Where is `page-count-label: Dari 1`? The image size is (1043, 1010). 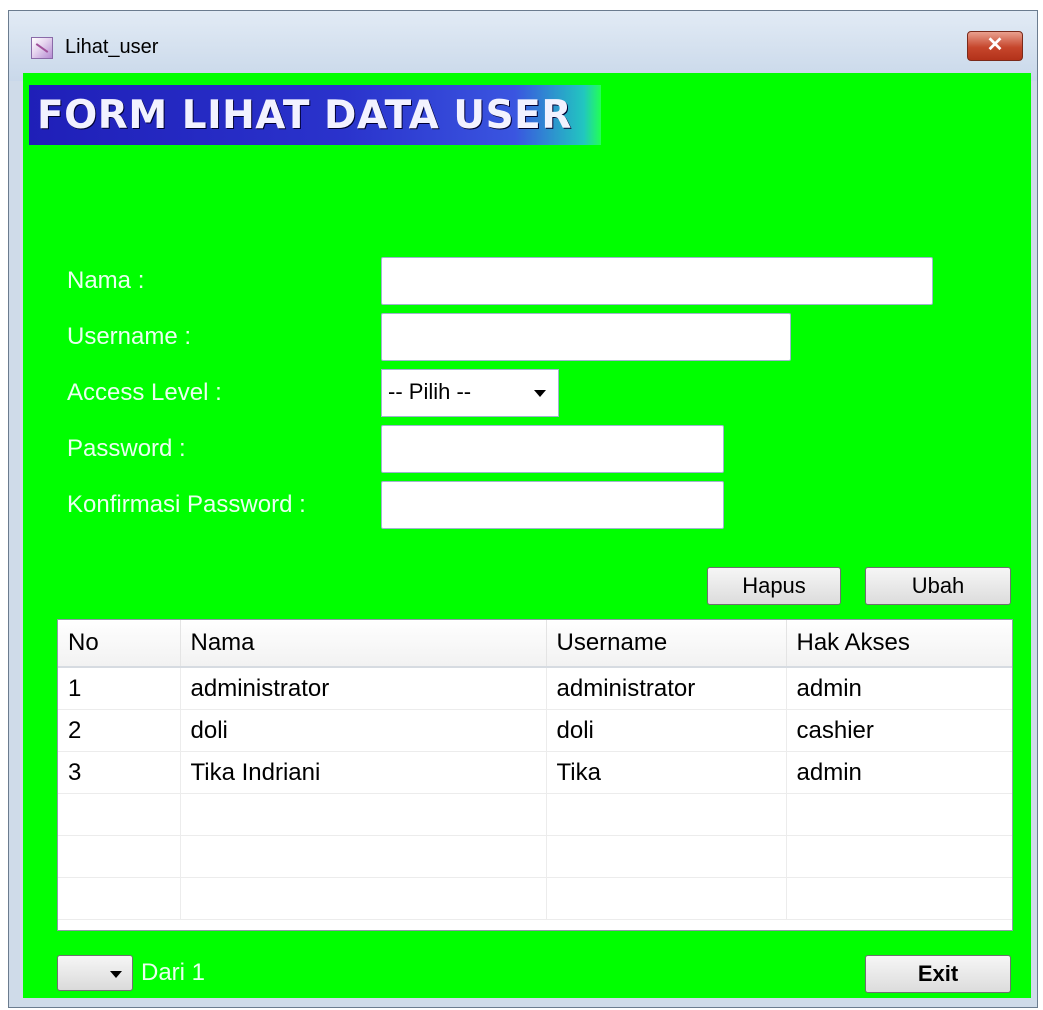 page-count-label: Dari 1 is located at coordinates (173, 972).